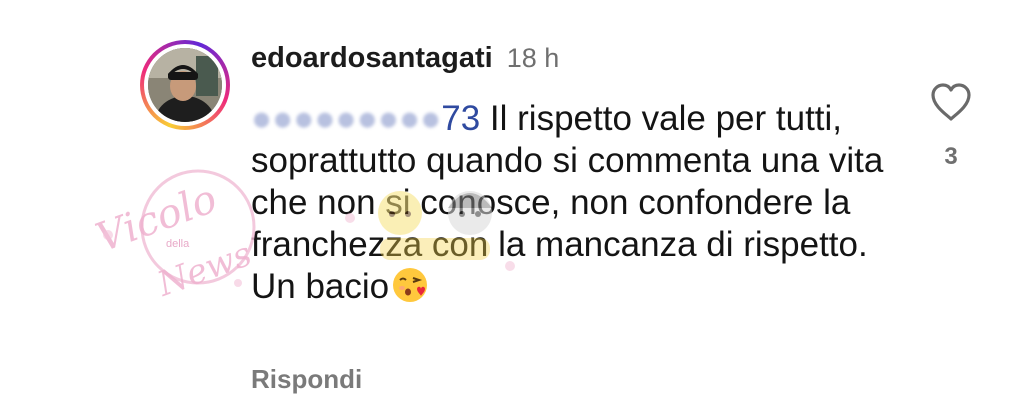  What do you see at coordinates (951, 126) in the screenshot?
I see `like-control: 3` at bounding box center [951, 126].